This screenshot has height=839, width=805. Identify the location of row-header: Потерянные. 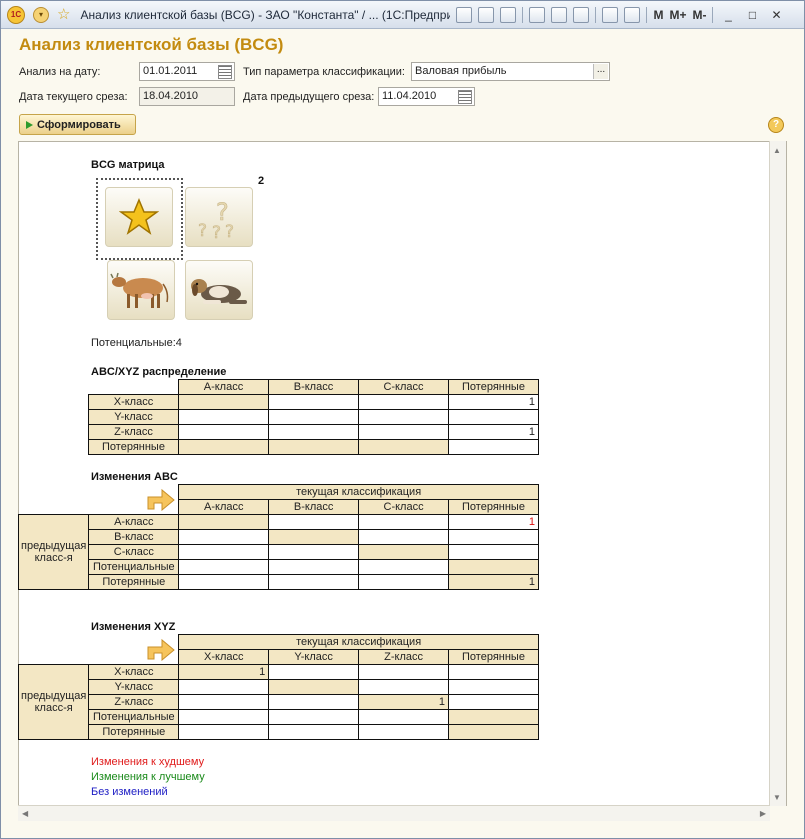
(133, 447).